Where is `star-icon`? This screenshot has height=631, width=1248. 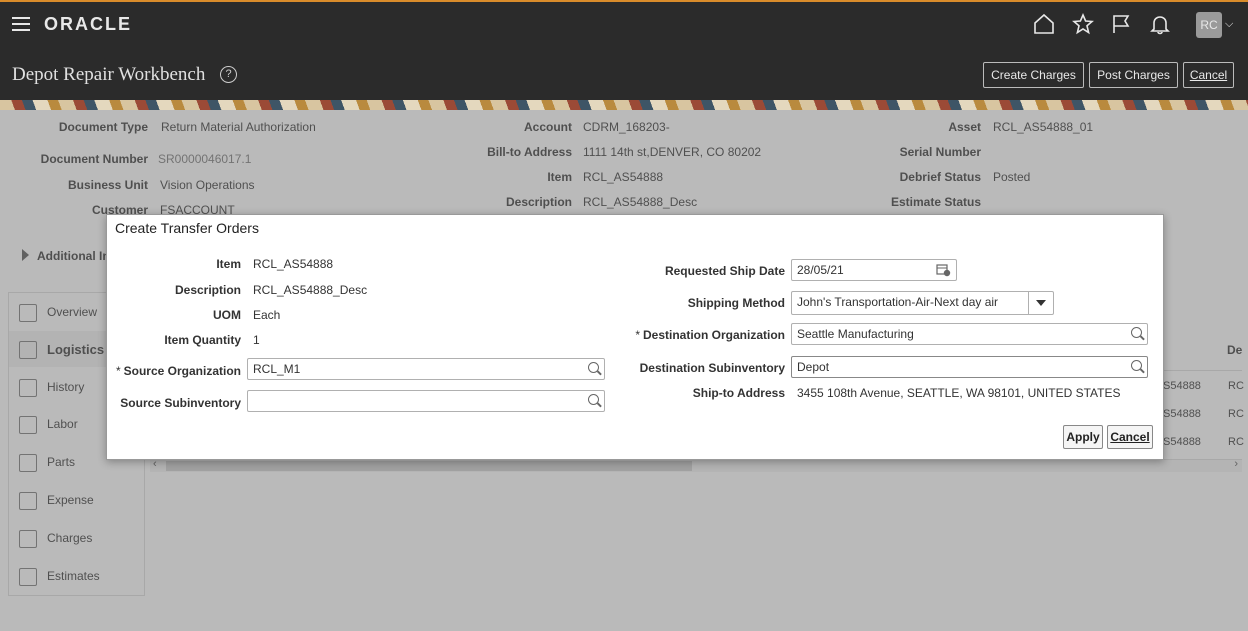
star-icon is located at coordinates (1083, 24).